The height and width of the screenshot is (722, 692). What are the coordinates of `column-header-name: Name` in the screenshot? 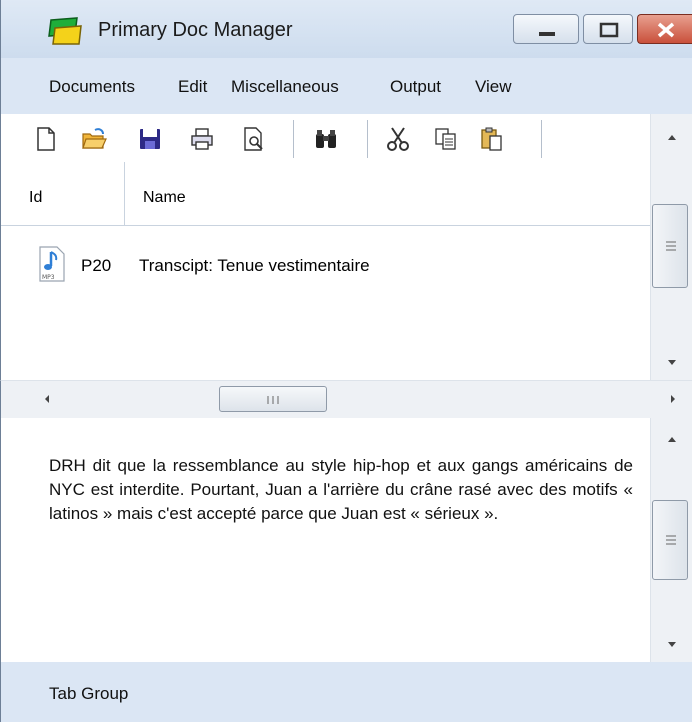 It's located at (388, 194).